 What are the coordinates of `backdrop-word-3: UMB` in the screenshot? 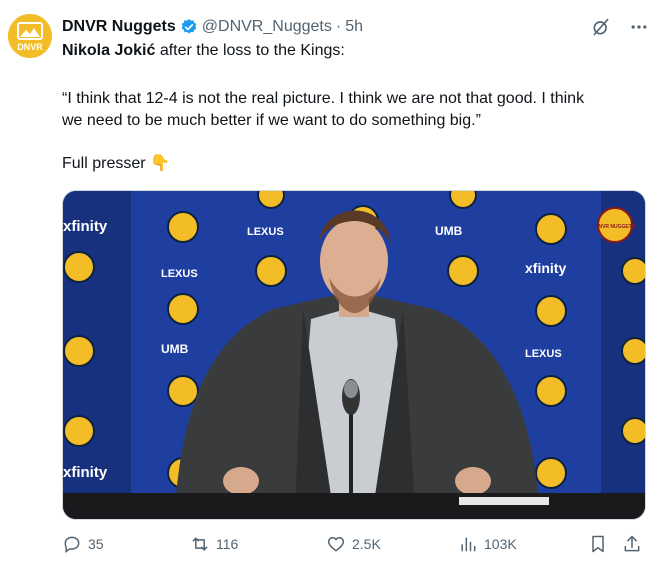 It's located at (175, 349).